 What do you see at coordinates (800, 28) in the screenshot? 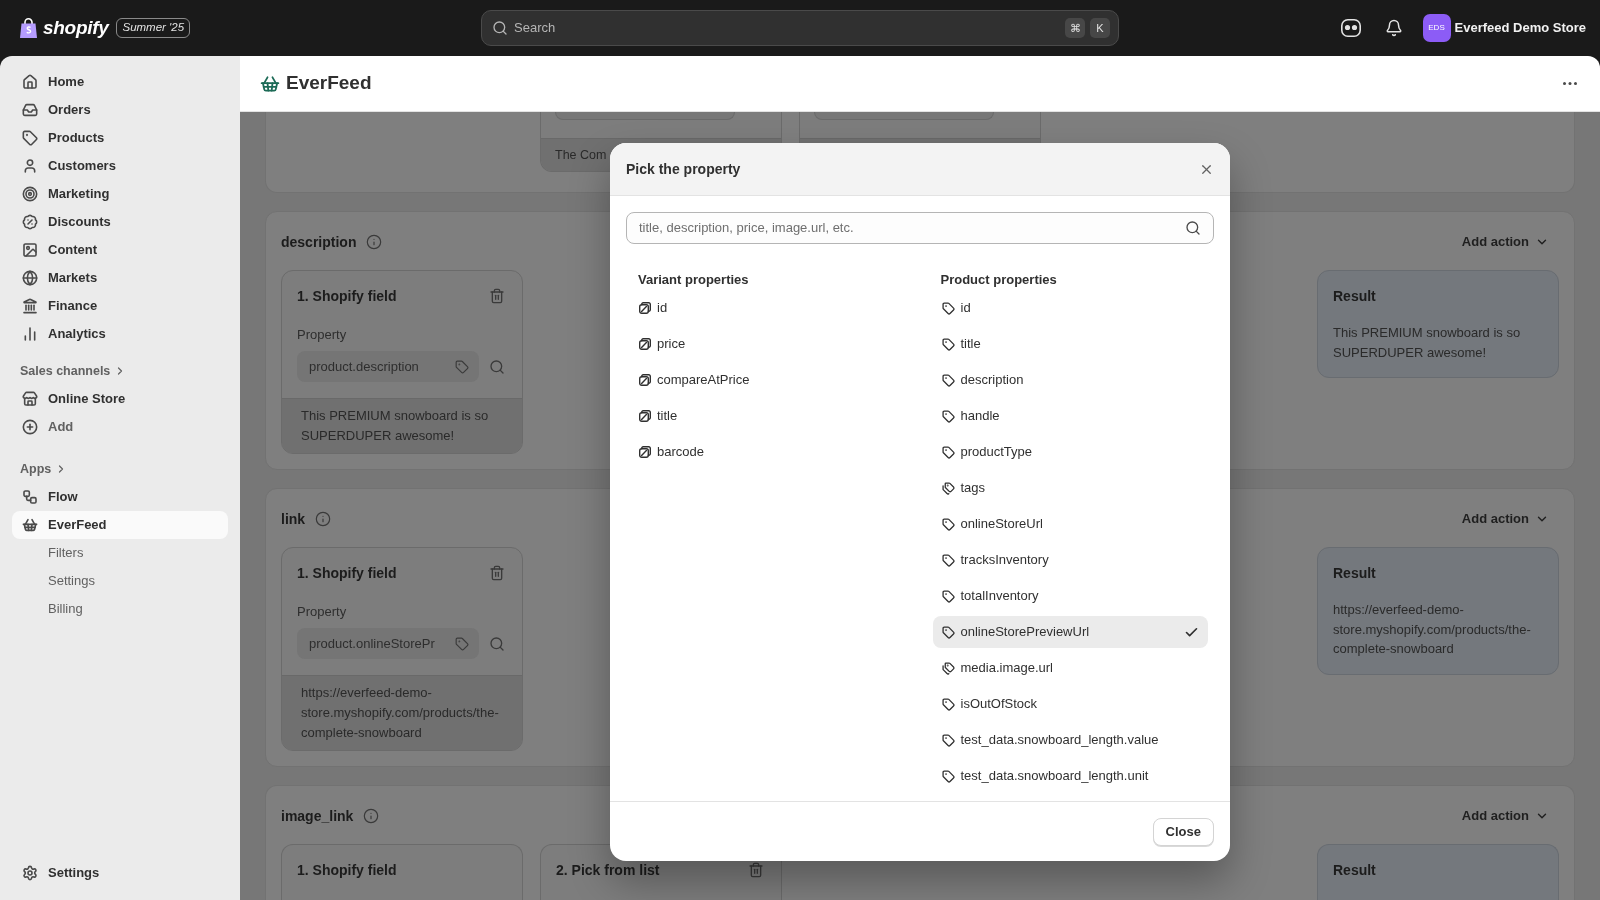
I see `search-field: Search ⌘ K` at bounding box center [800, 28].